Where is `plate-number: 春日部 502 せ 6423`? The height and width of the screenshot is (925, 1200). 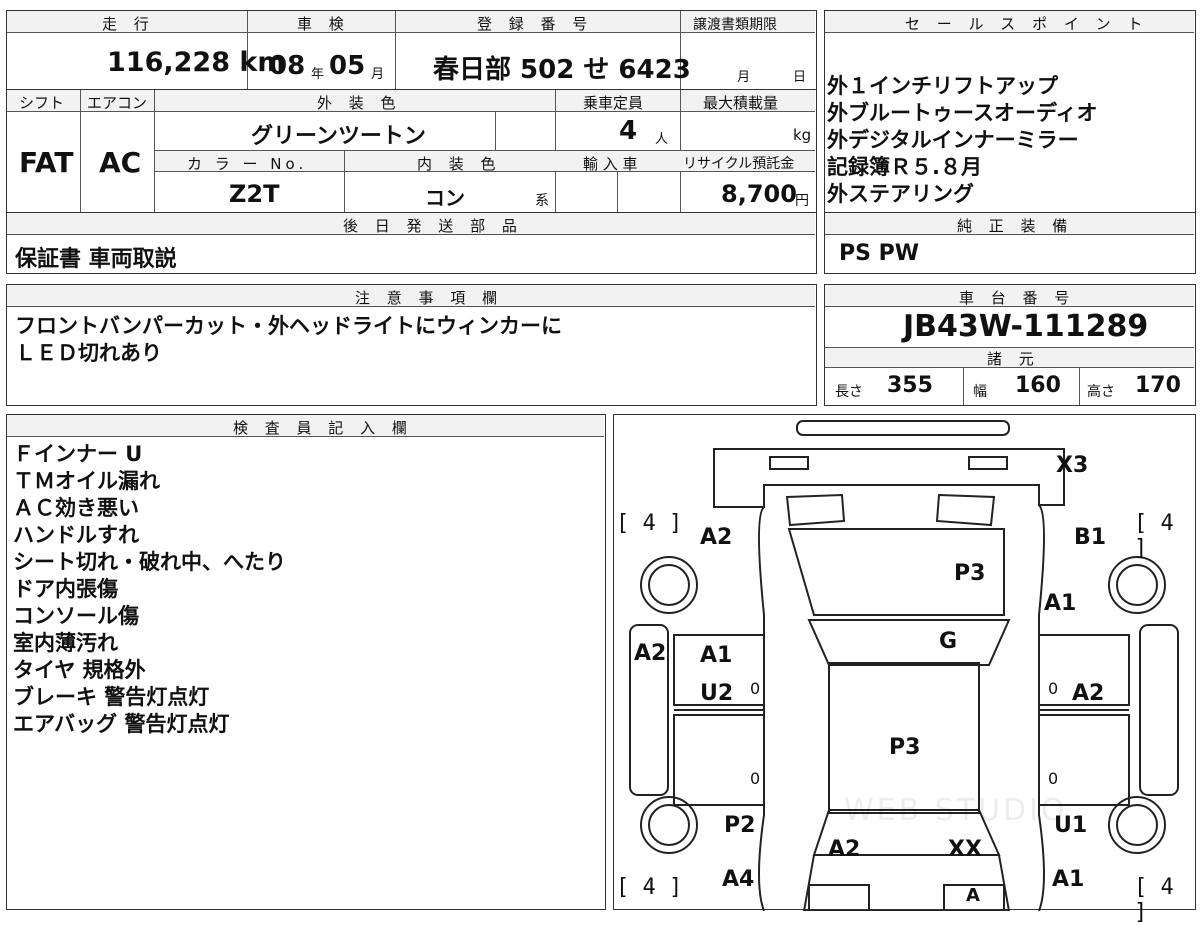 plate-number: 春日部 502 せ 6423 is located at coordinates (562, 70).